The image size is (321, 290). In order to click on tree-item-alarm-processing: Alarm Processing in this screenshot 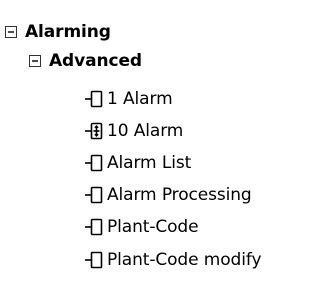, I will do `click(168, 195)`.